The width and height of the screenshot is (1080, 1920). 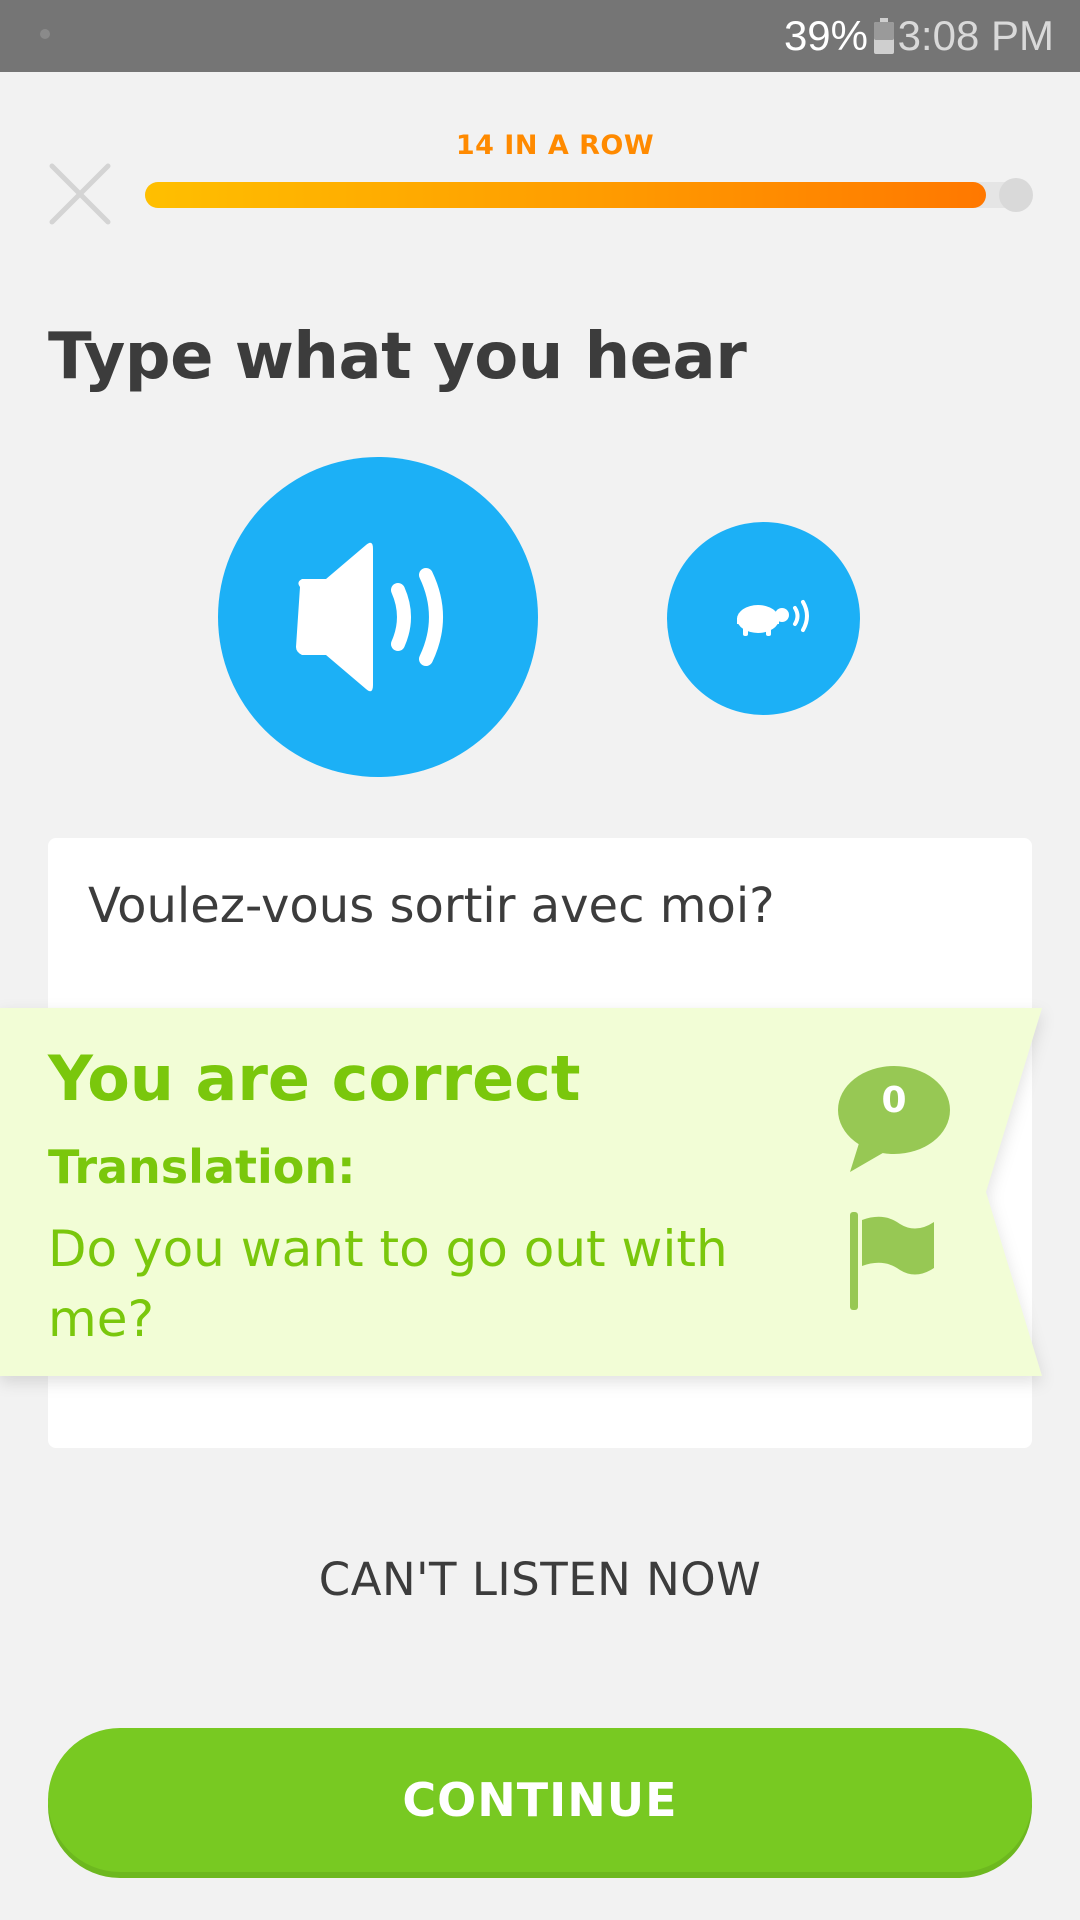 I want to click on translation-text: Do you want to go out with me?, so click(x=388, y=1284).